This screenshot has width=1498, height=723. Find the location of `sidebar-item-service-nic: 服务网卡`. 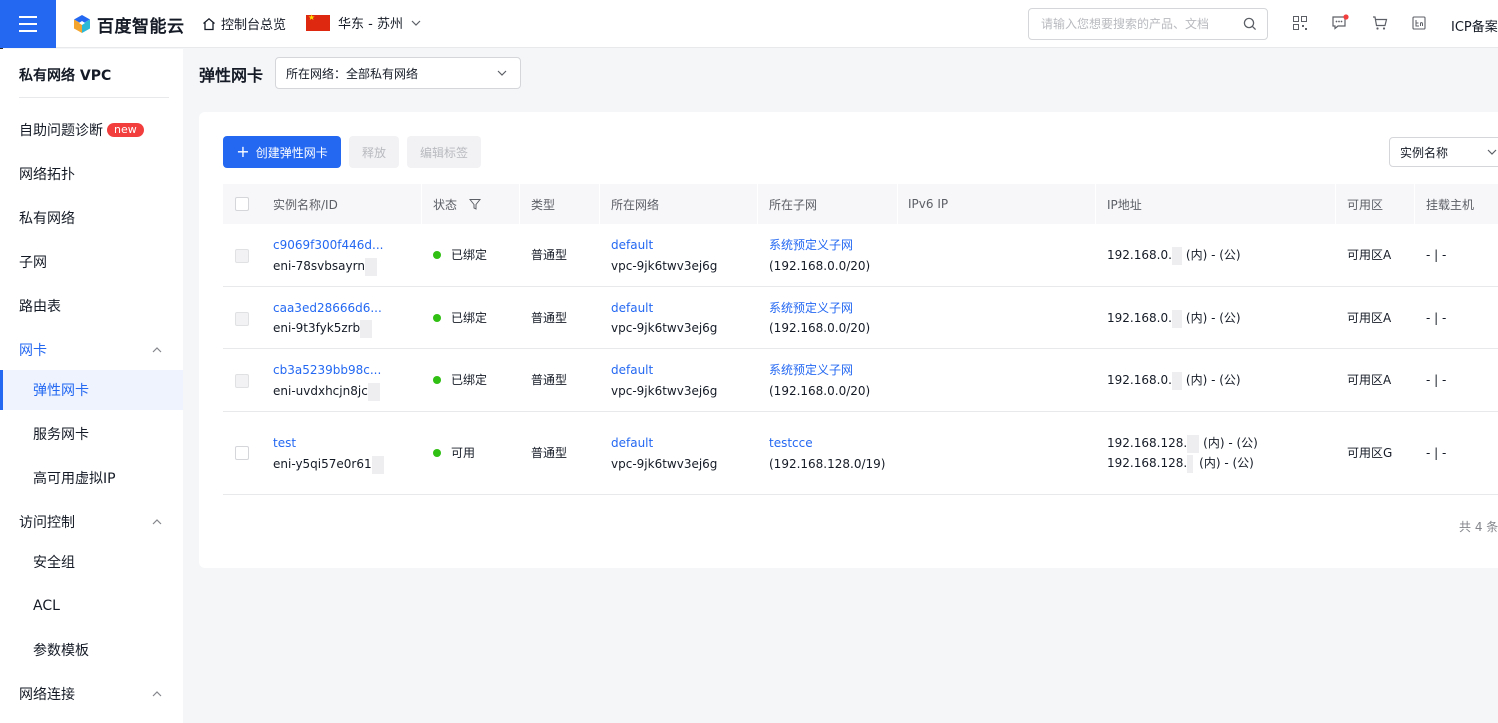

sidebar-item-service-nic: 服务网卡 is located at coordinates (91, 434).